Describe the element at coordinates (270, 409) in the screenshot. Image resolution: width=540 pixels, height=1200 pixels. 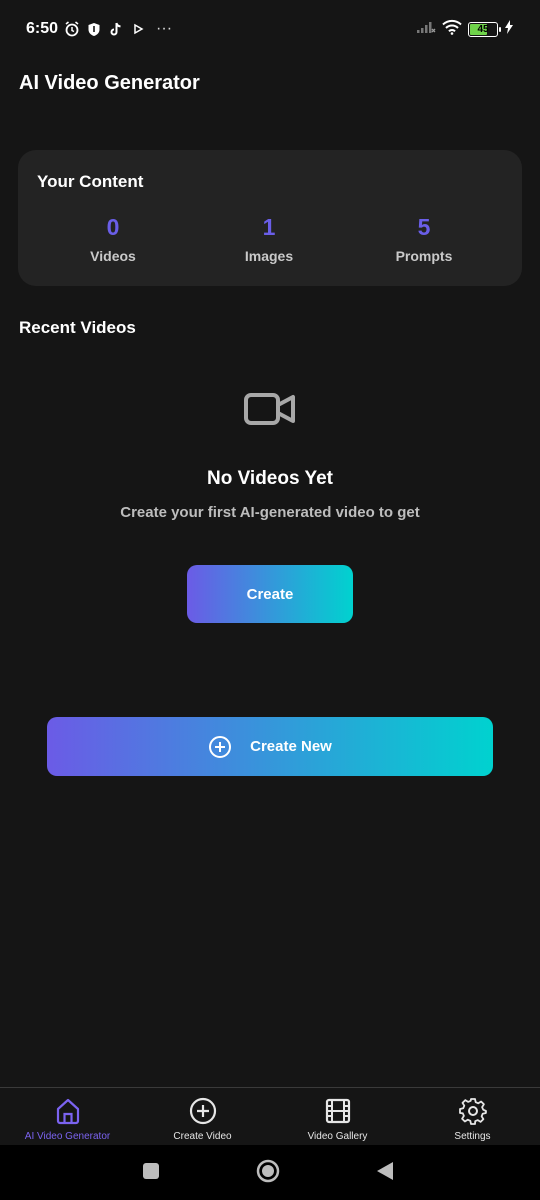
I see `video-camera-icon` at that location.